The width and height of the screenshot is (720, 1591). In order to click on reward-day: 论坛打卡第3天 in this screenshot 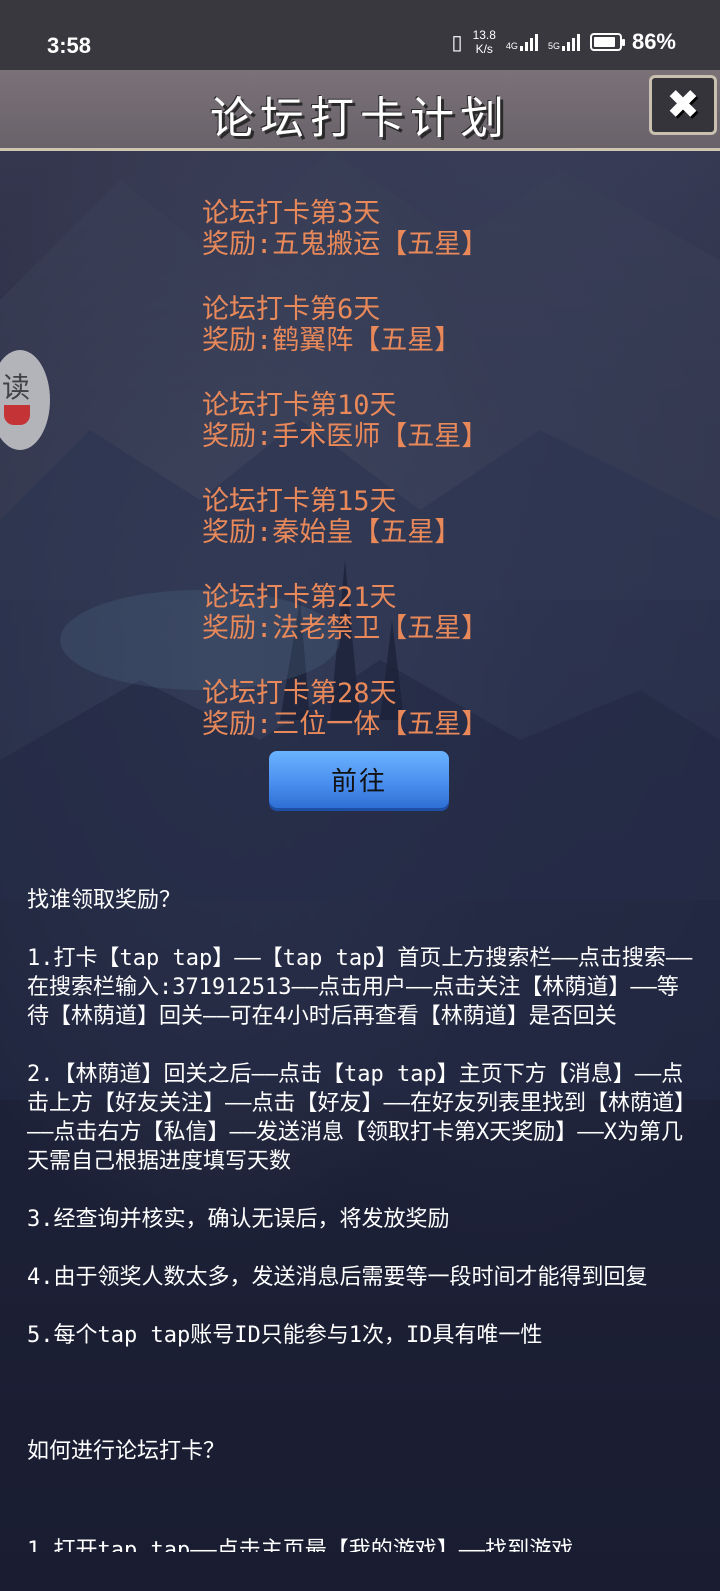, I will do `click(291, 213)`.